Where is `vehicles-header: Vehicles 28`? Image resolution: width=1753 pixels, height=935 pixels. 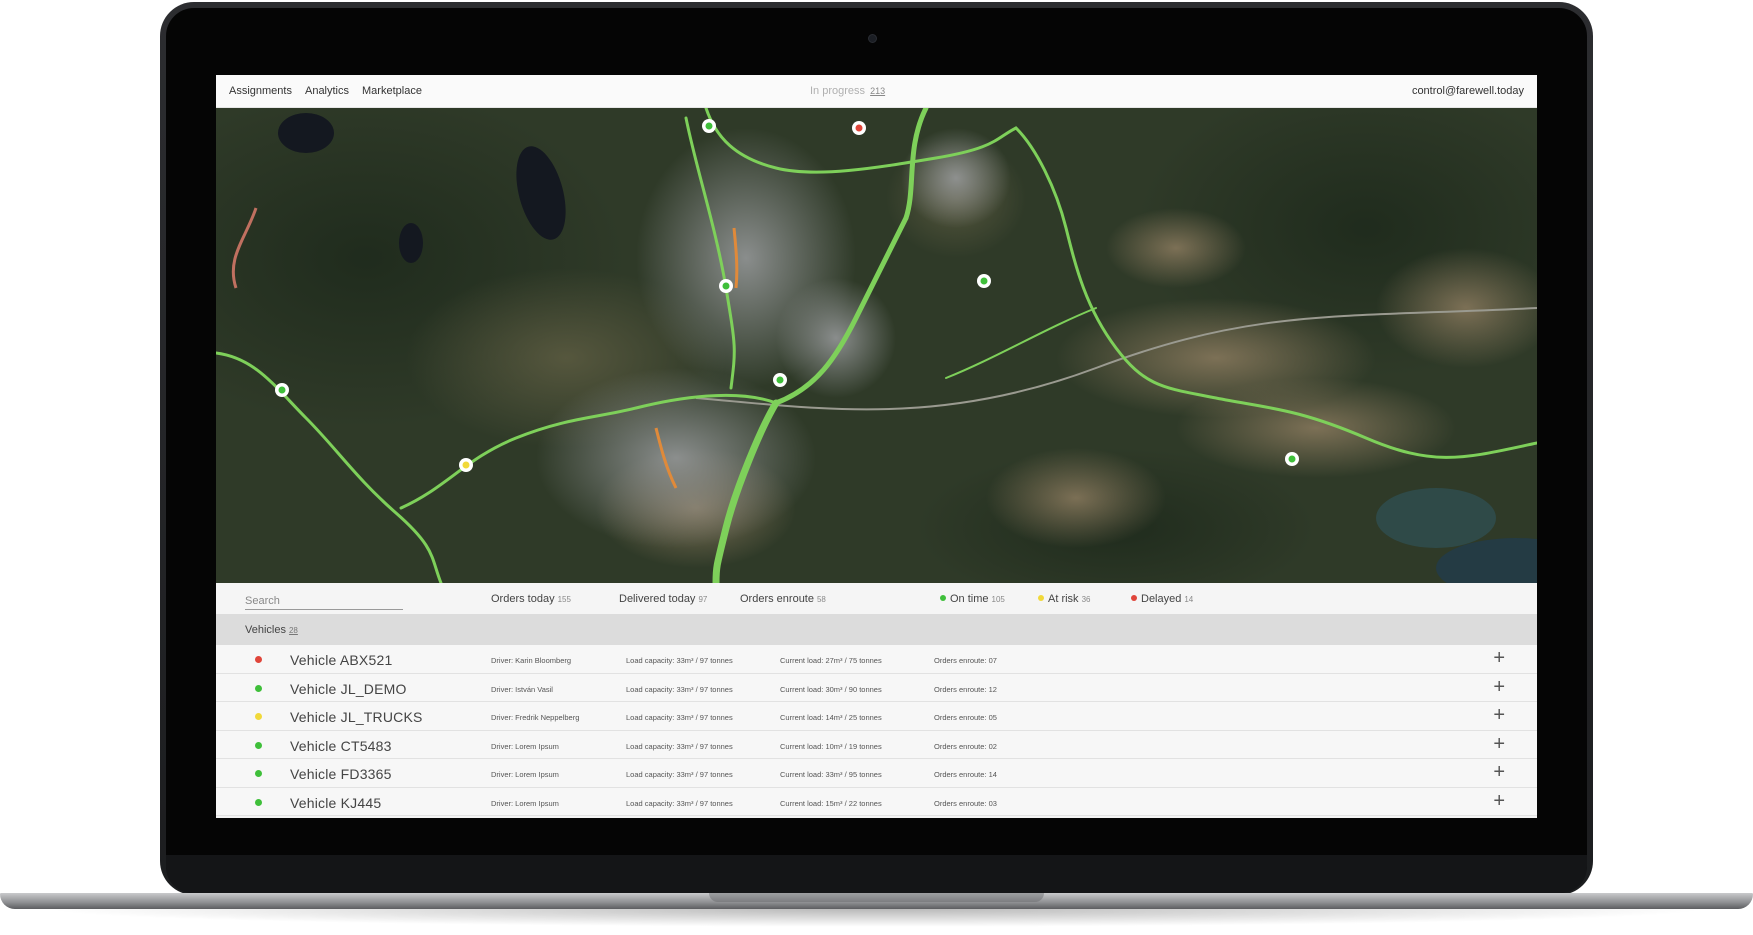 vehicles-header: Vehicles 28 is located at coordinates (876, 629).